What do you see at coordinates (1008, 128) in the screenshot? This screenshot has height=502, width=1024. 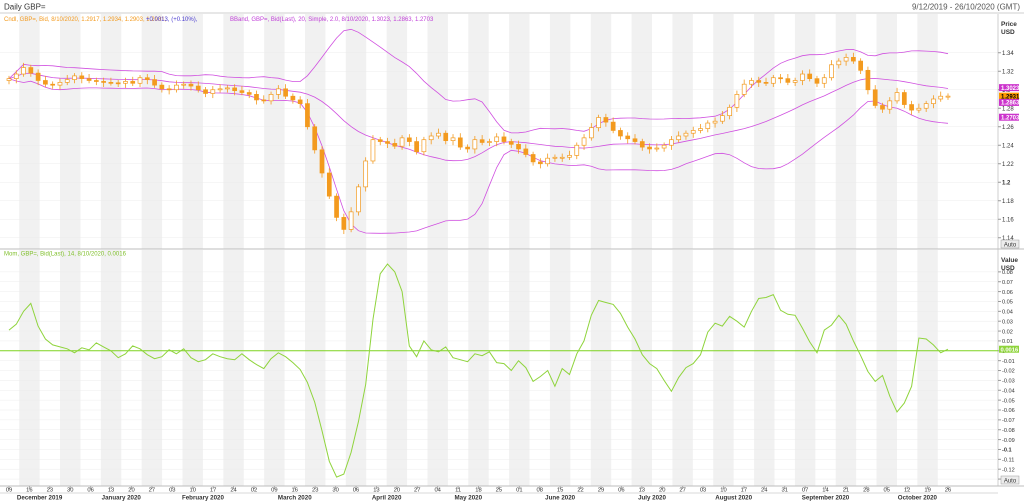 I see `price-tick-label: 1.26` at bounding box center [1008, 128].